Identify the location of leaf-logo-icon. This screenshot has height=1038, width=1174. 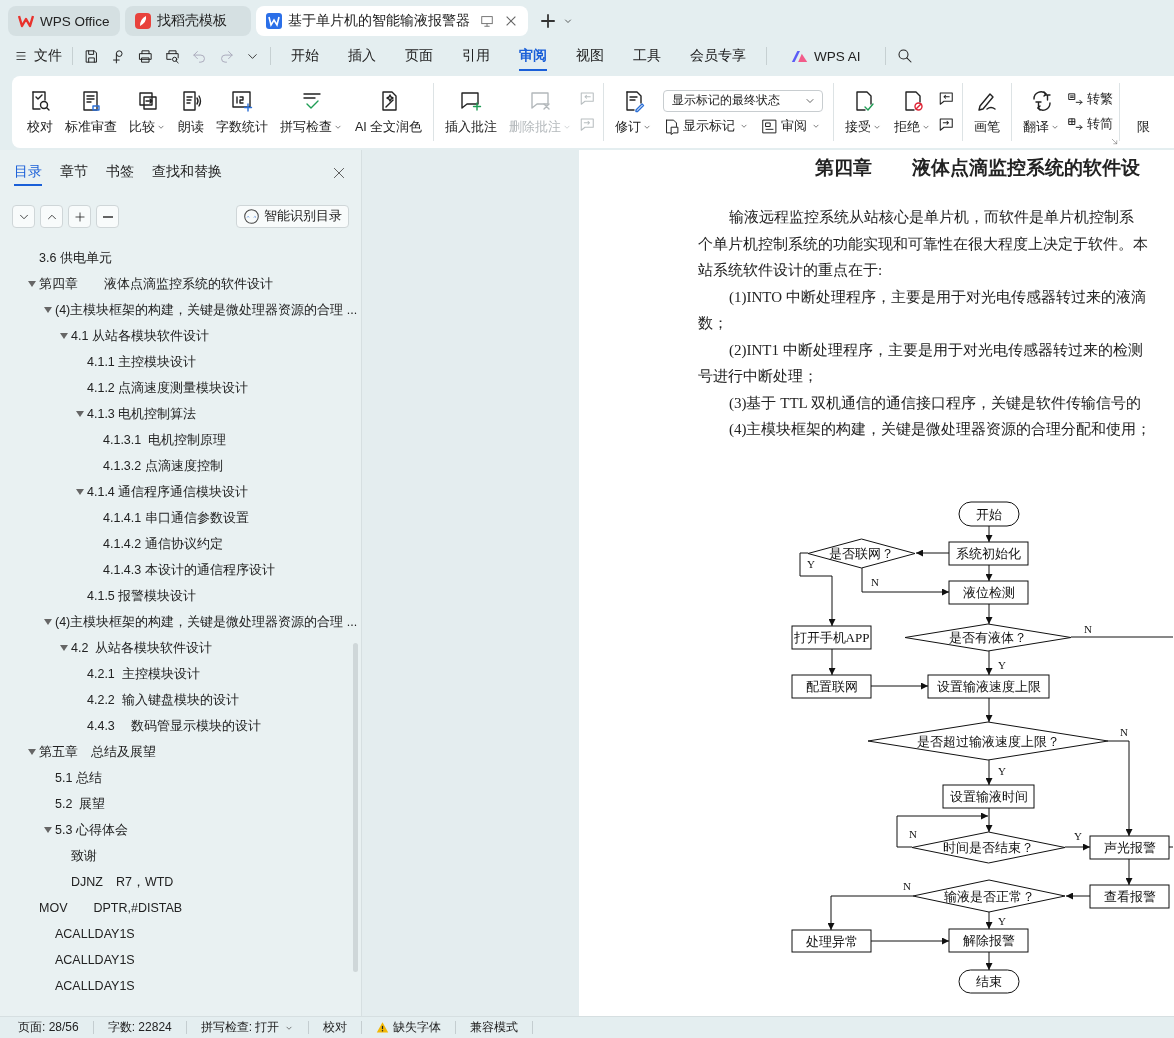
(143, 21).